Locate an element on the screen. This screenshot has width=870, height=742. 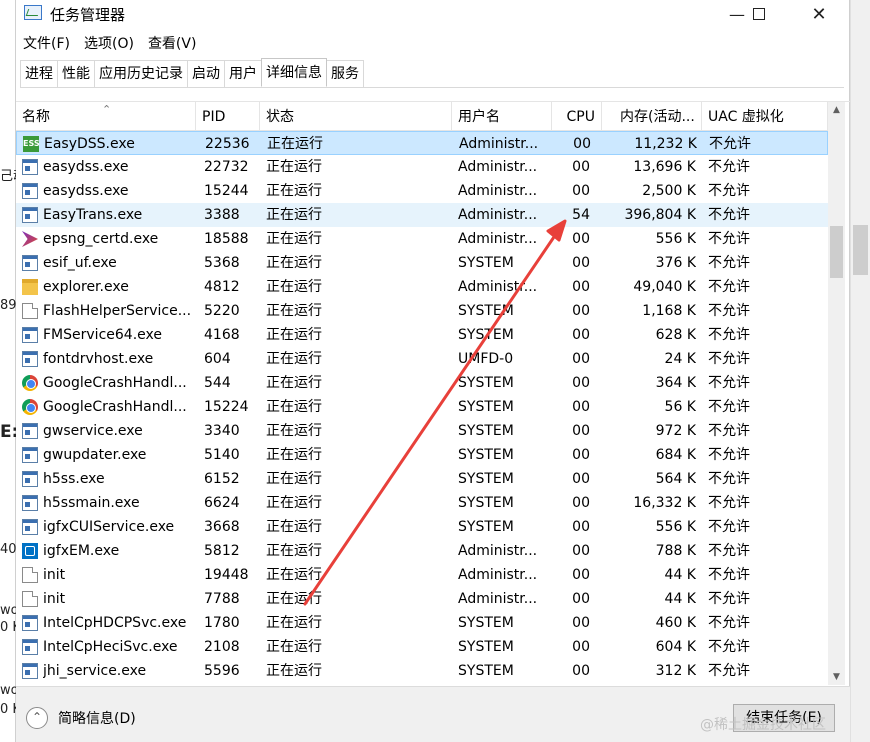
cell-pid: 5812 is located at coordinates (222, 551).